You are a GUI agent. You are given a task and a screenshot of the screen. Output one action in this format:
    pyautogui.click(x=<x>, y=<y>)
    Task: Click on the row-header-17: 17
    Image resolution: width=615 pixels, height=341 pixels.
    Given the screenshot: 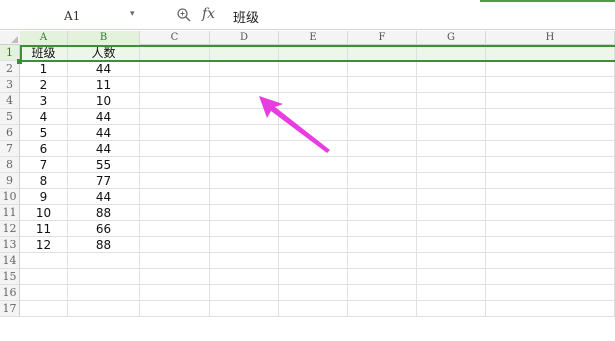 What is the action you would take?
    pyautogui.click(x=10, y=309)
    